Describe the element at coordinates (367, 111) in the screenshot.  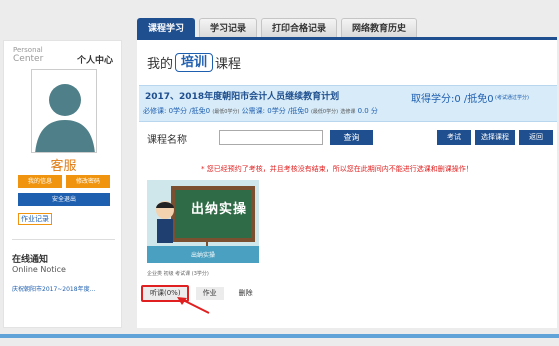
I see `elective-value: 0.0 分` at that location.